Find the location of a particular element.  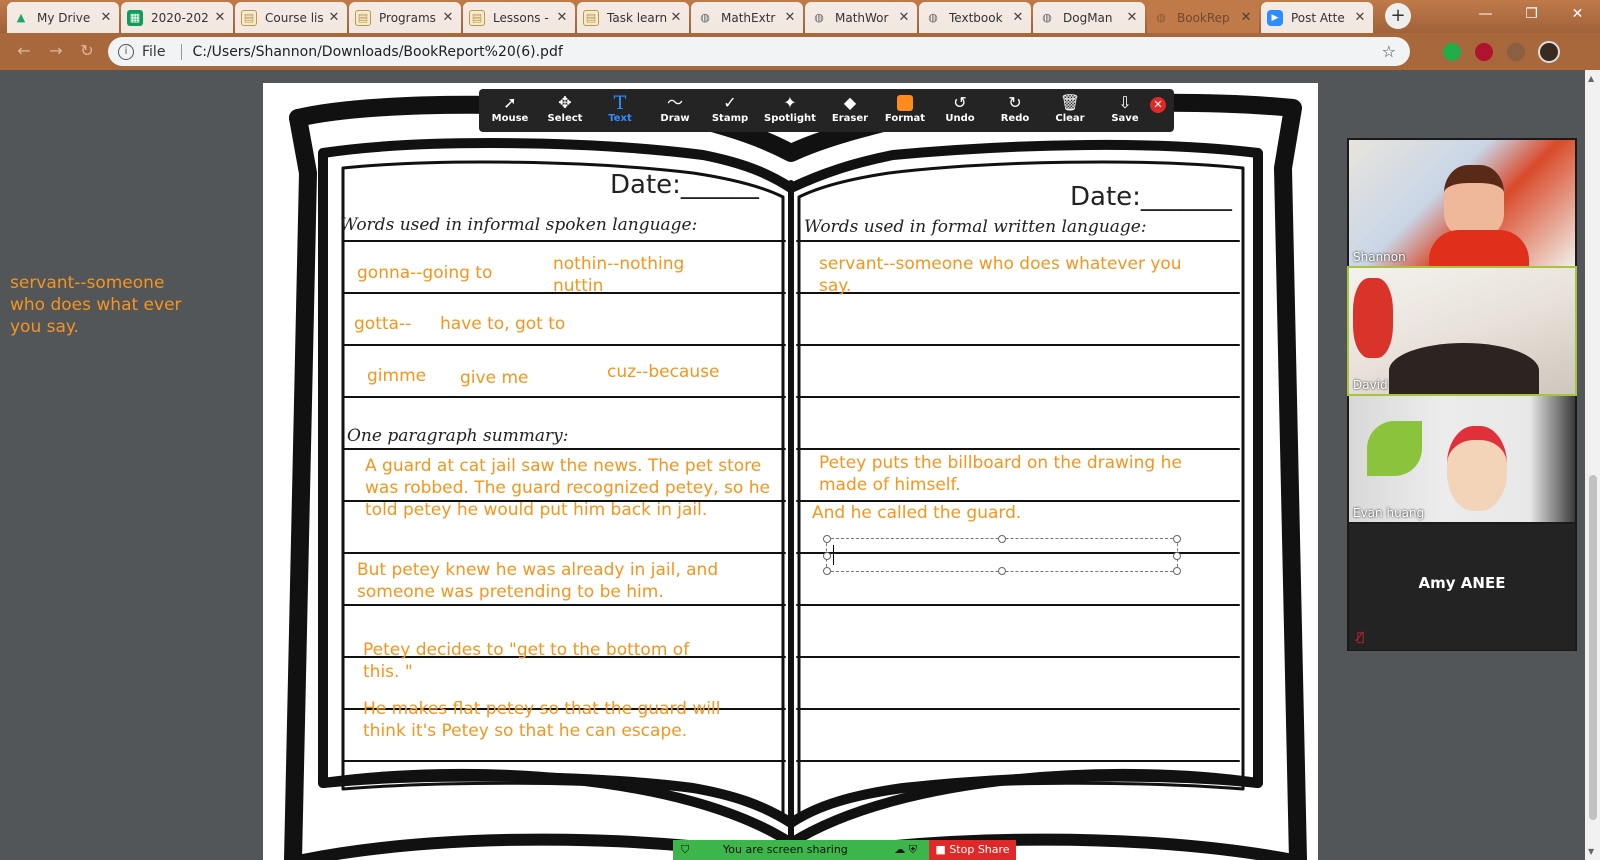

video-tile-shannon: Shannon is located at coordinates (1462, 203).